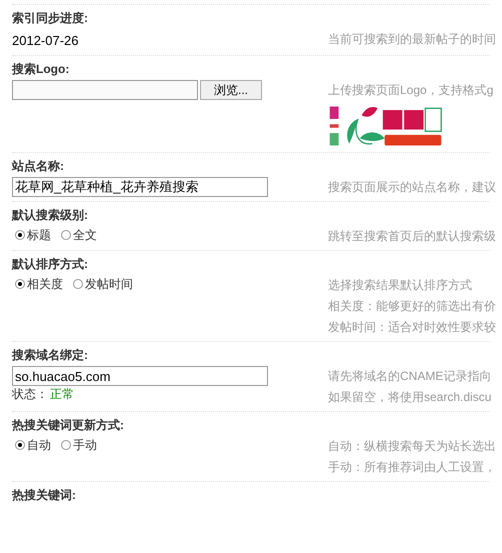  I want to click on option-label: 手动, so click(85, 445).